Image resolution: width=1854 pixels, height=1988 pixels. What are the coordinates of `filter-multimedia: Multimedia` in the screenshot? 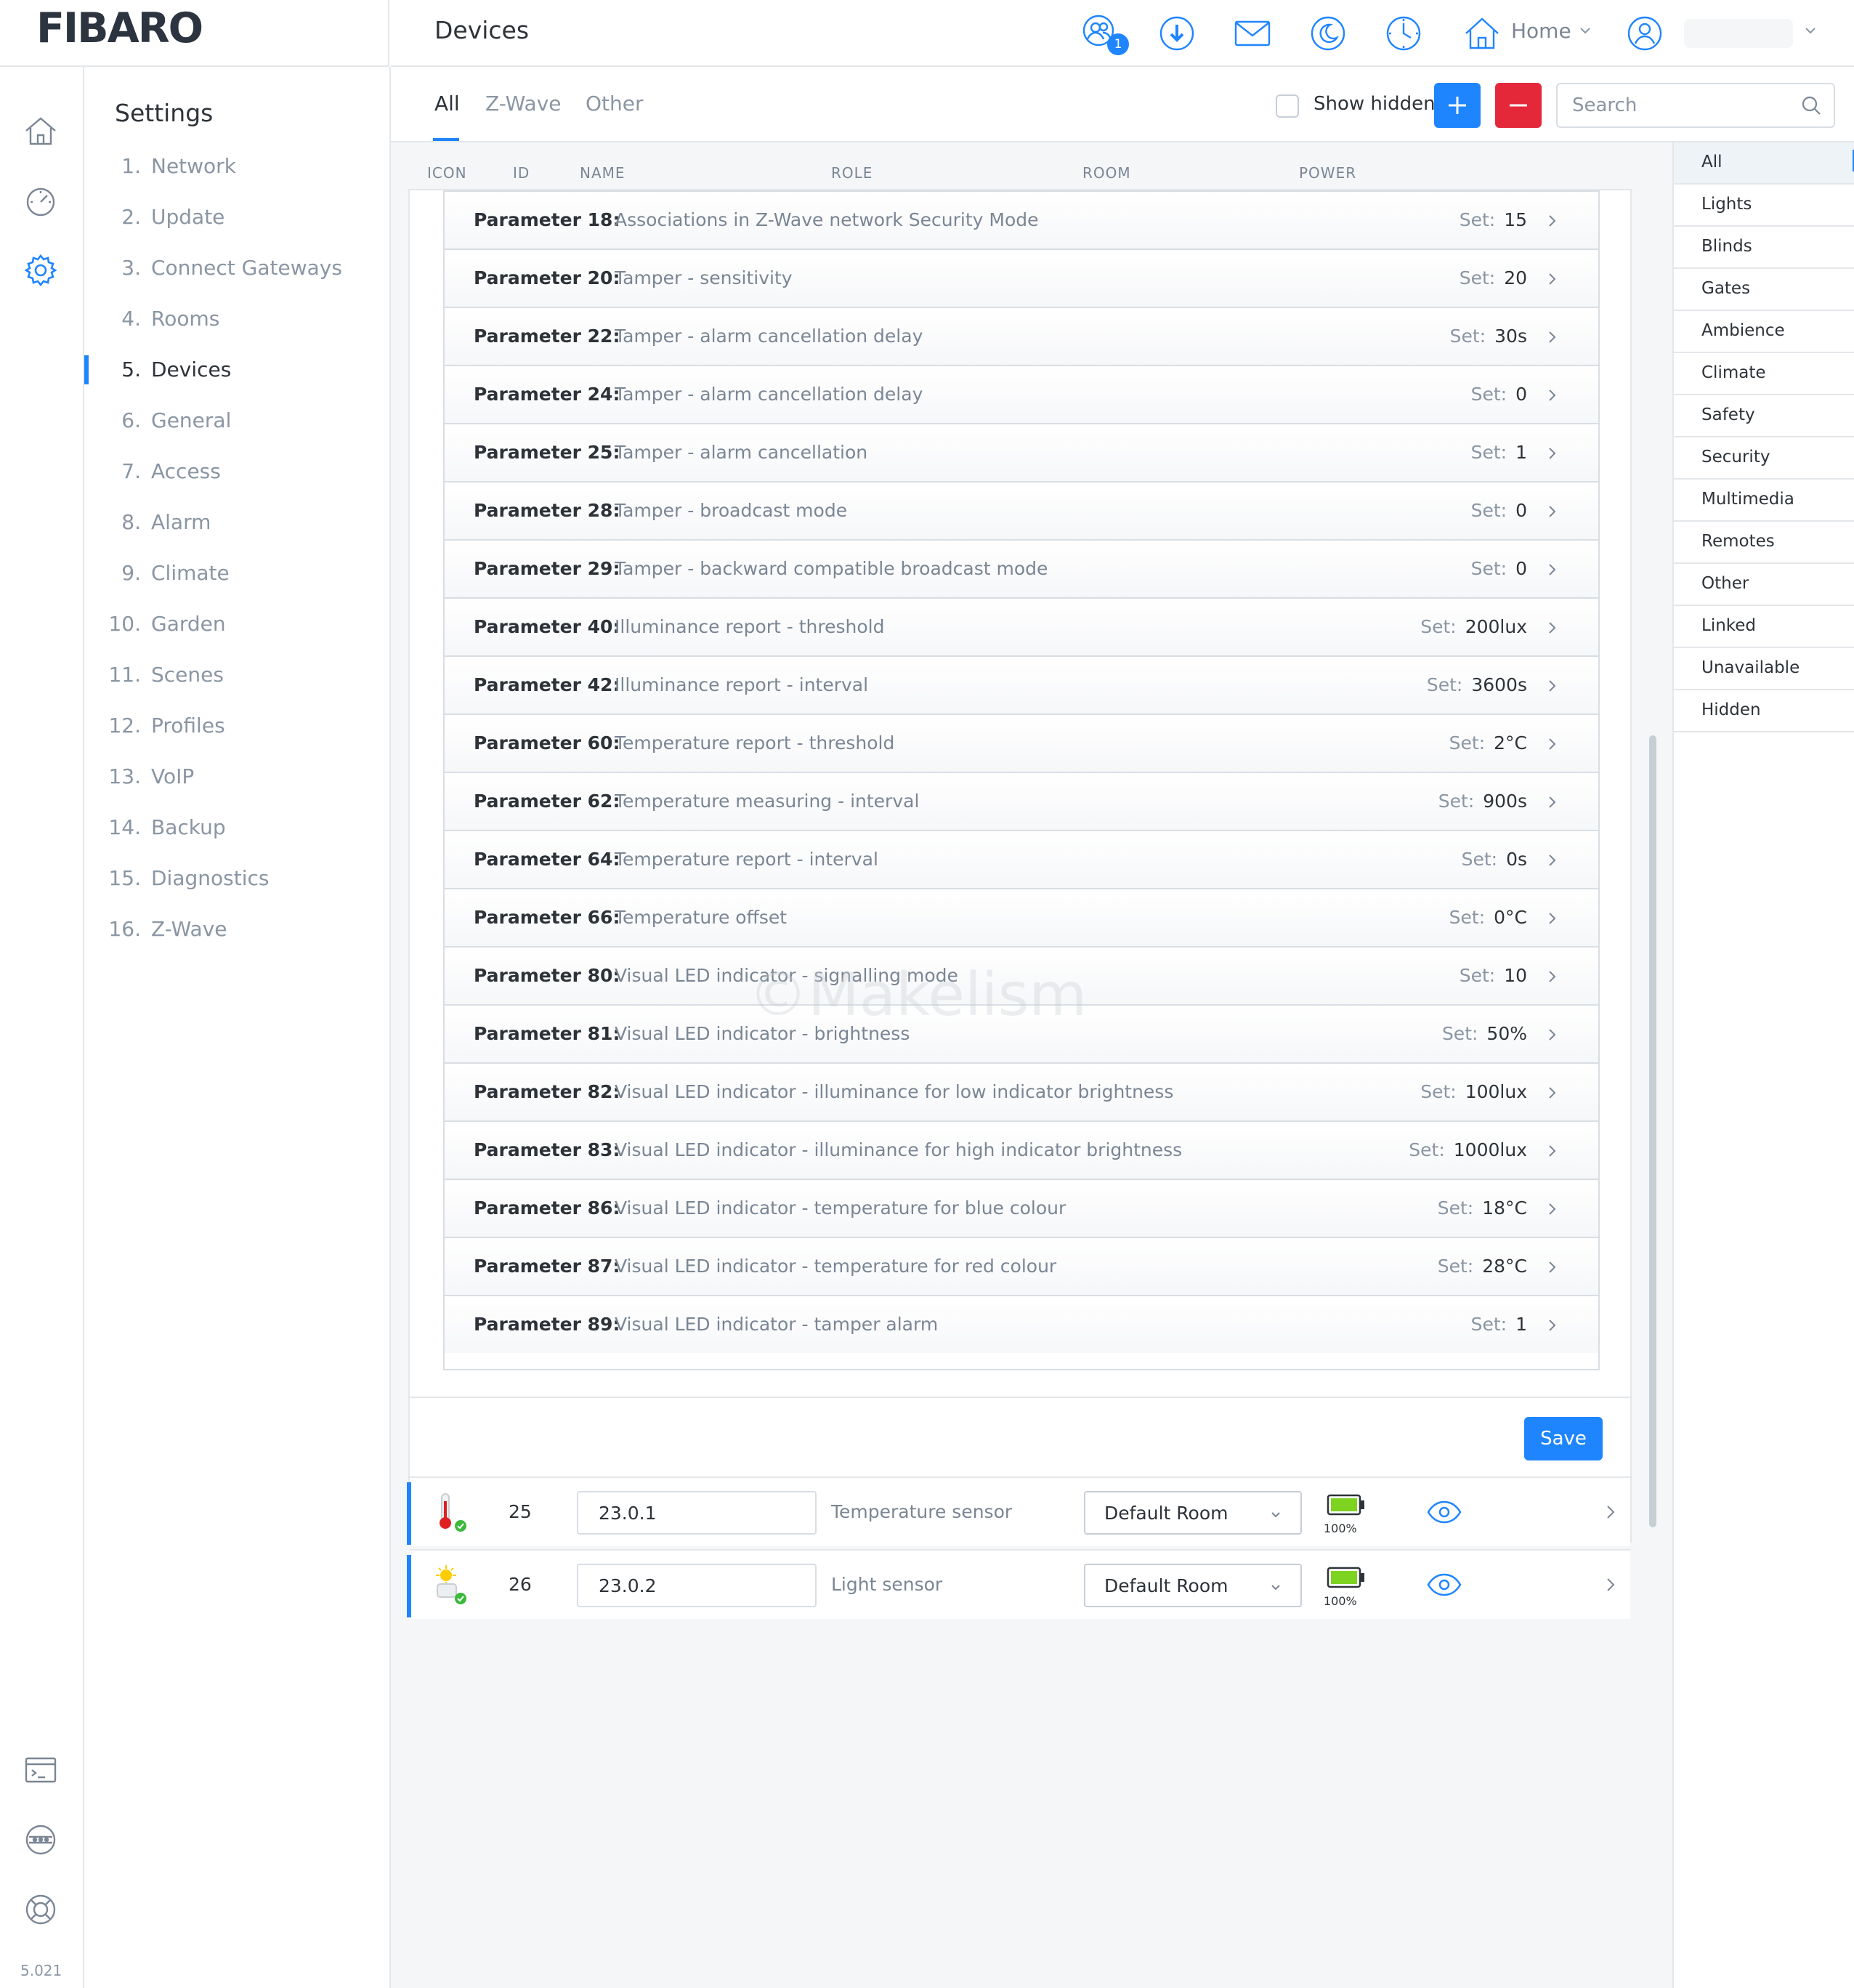 It's located at (1764, 501).